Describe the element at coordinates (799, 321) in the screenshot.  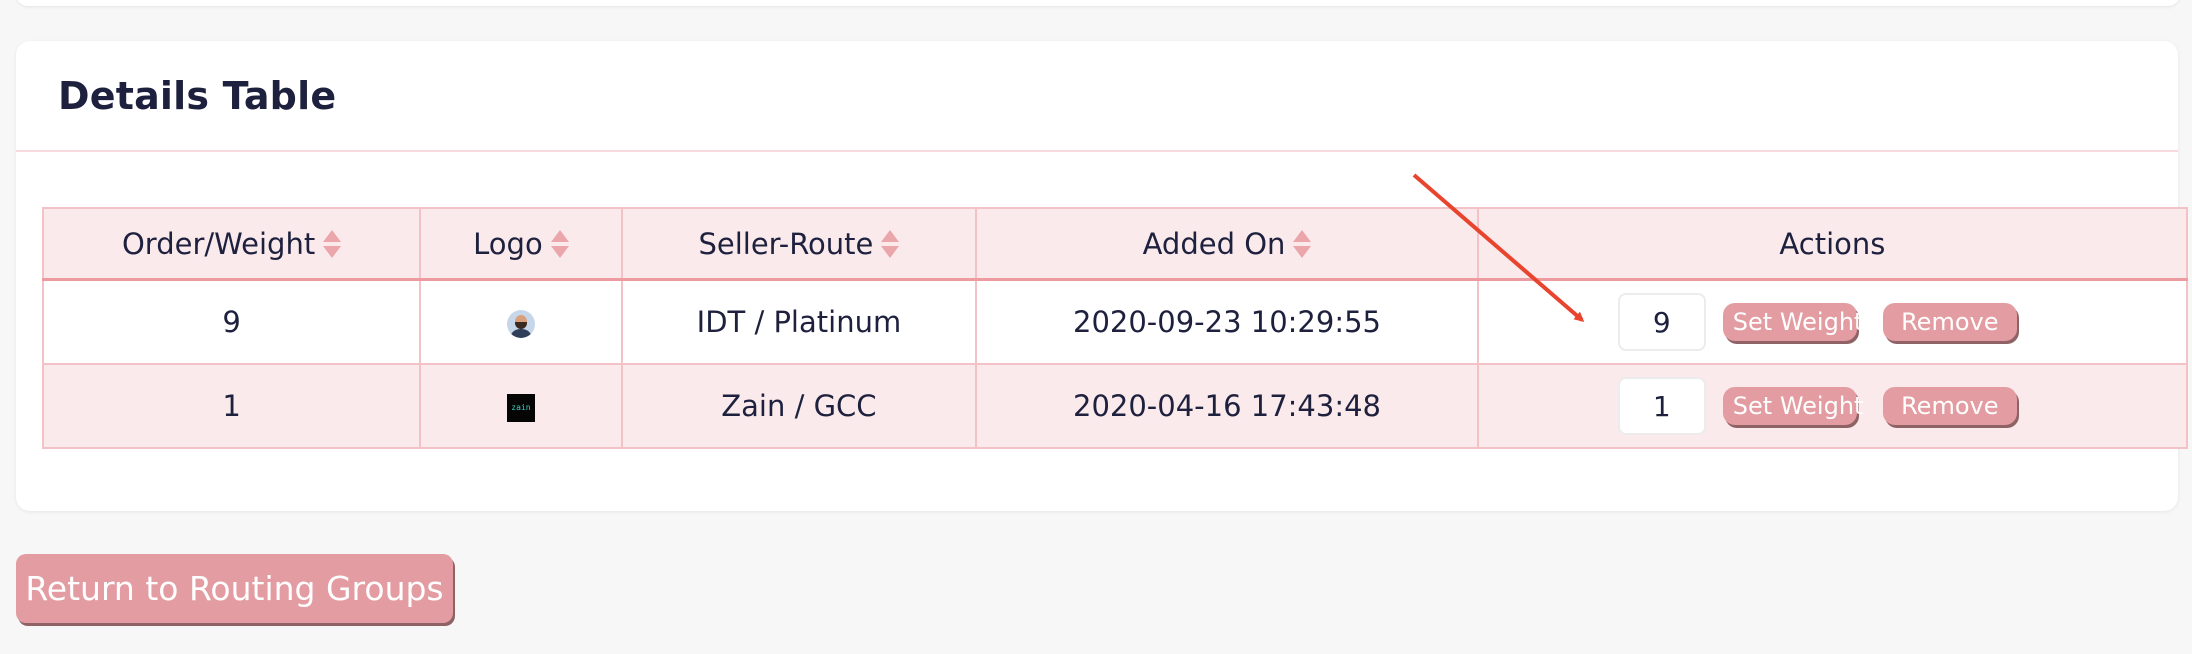
I see `seller-route-cell: IDT / Platinum` at that location.